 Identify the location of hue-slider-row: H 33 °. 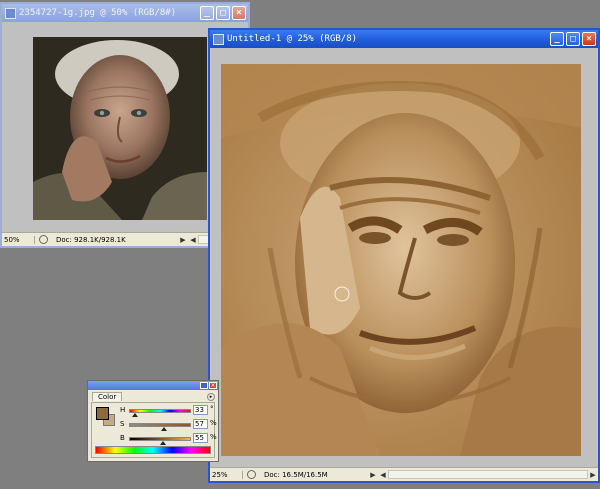
(168, 411).